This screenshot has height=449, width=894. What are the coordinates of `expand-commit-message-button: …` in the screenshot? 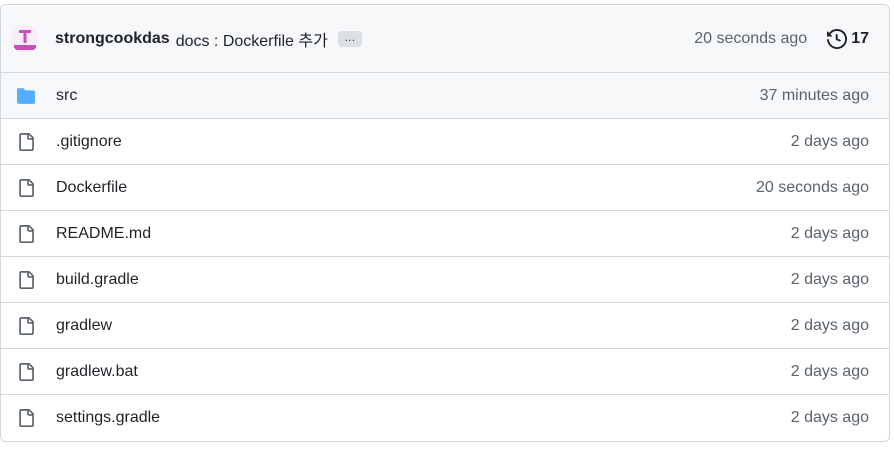 It's located at (349, 38).